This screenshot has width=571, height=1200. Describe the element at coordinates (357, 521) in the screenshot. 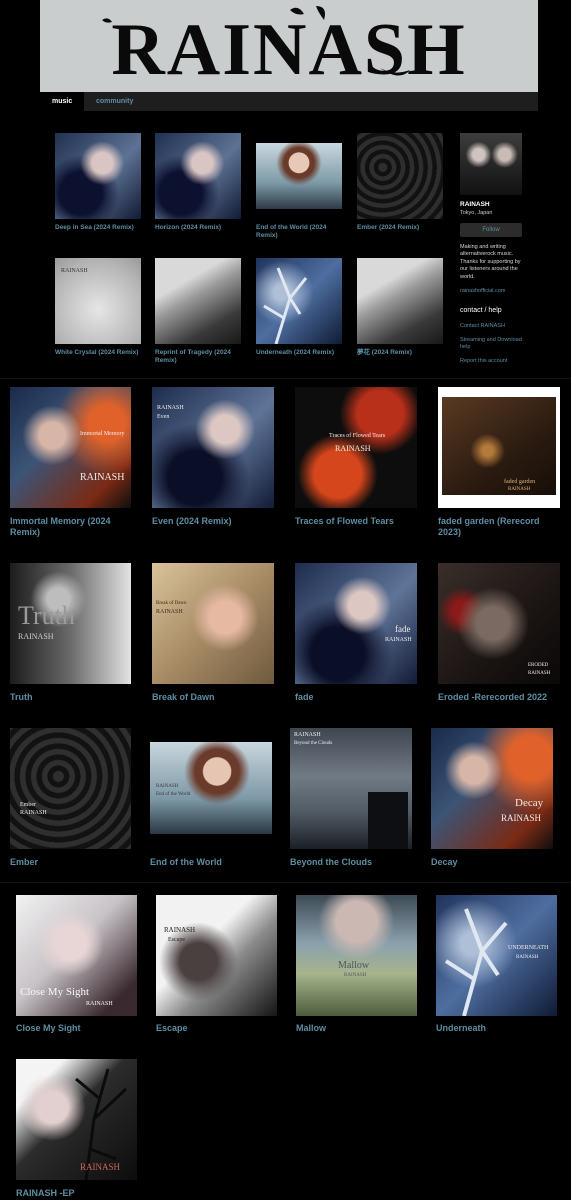

I see `album-title: Traces of Flowed Tears` at that location.